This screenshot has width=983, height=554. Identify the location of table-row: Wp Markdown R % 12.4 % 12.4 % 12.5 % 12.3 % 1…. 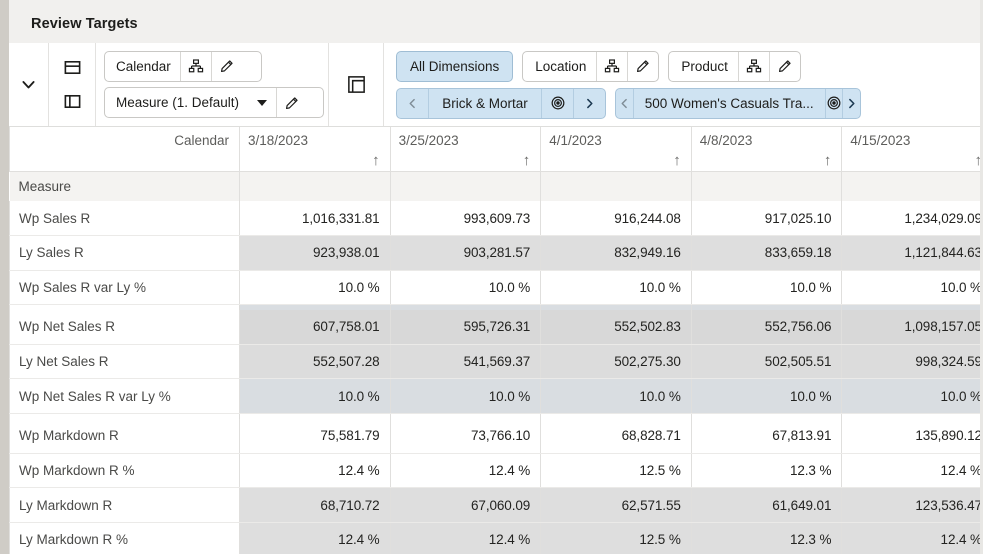
(494, 471).